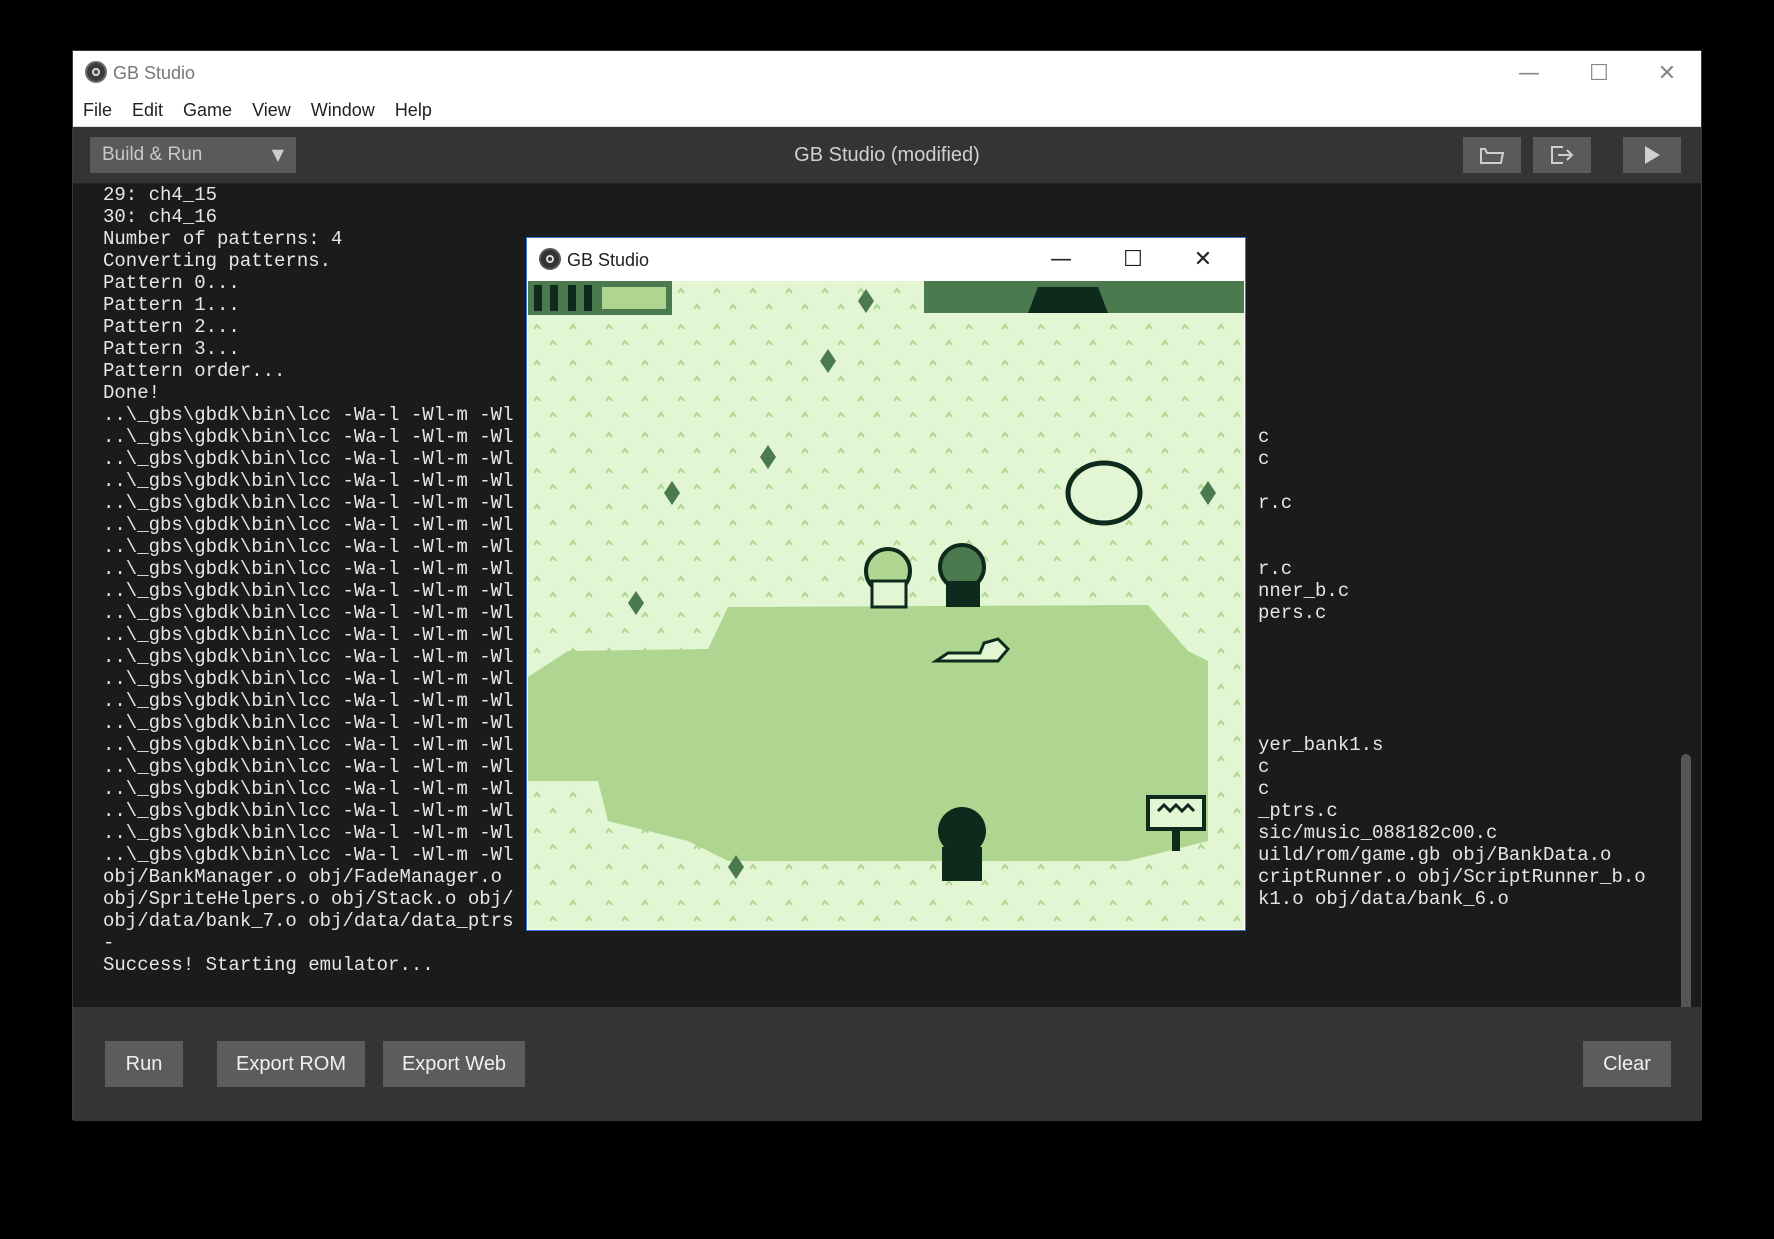  What do you see at coordinates (152, 154) in the screenshot?
I see `build-mode-label: Build & Run` at bounding box center [152, 154].